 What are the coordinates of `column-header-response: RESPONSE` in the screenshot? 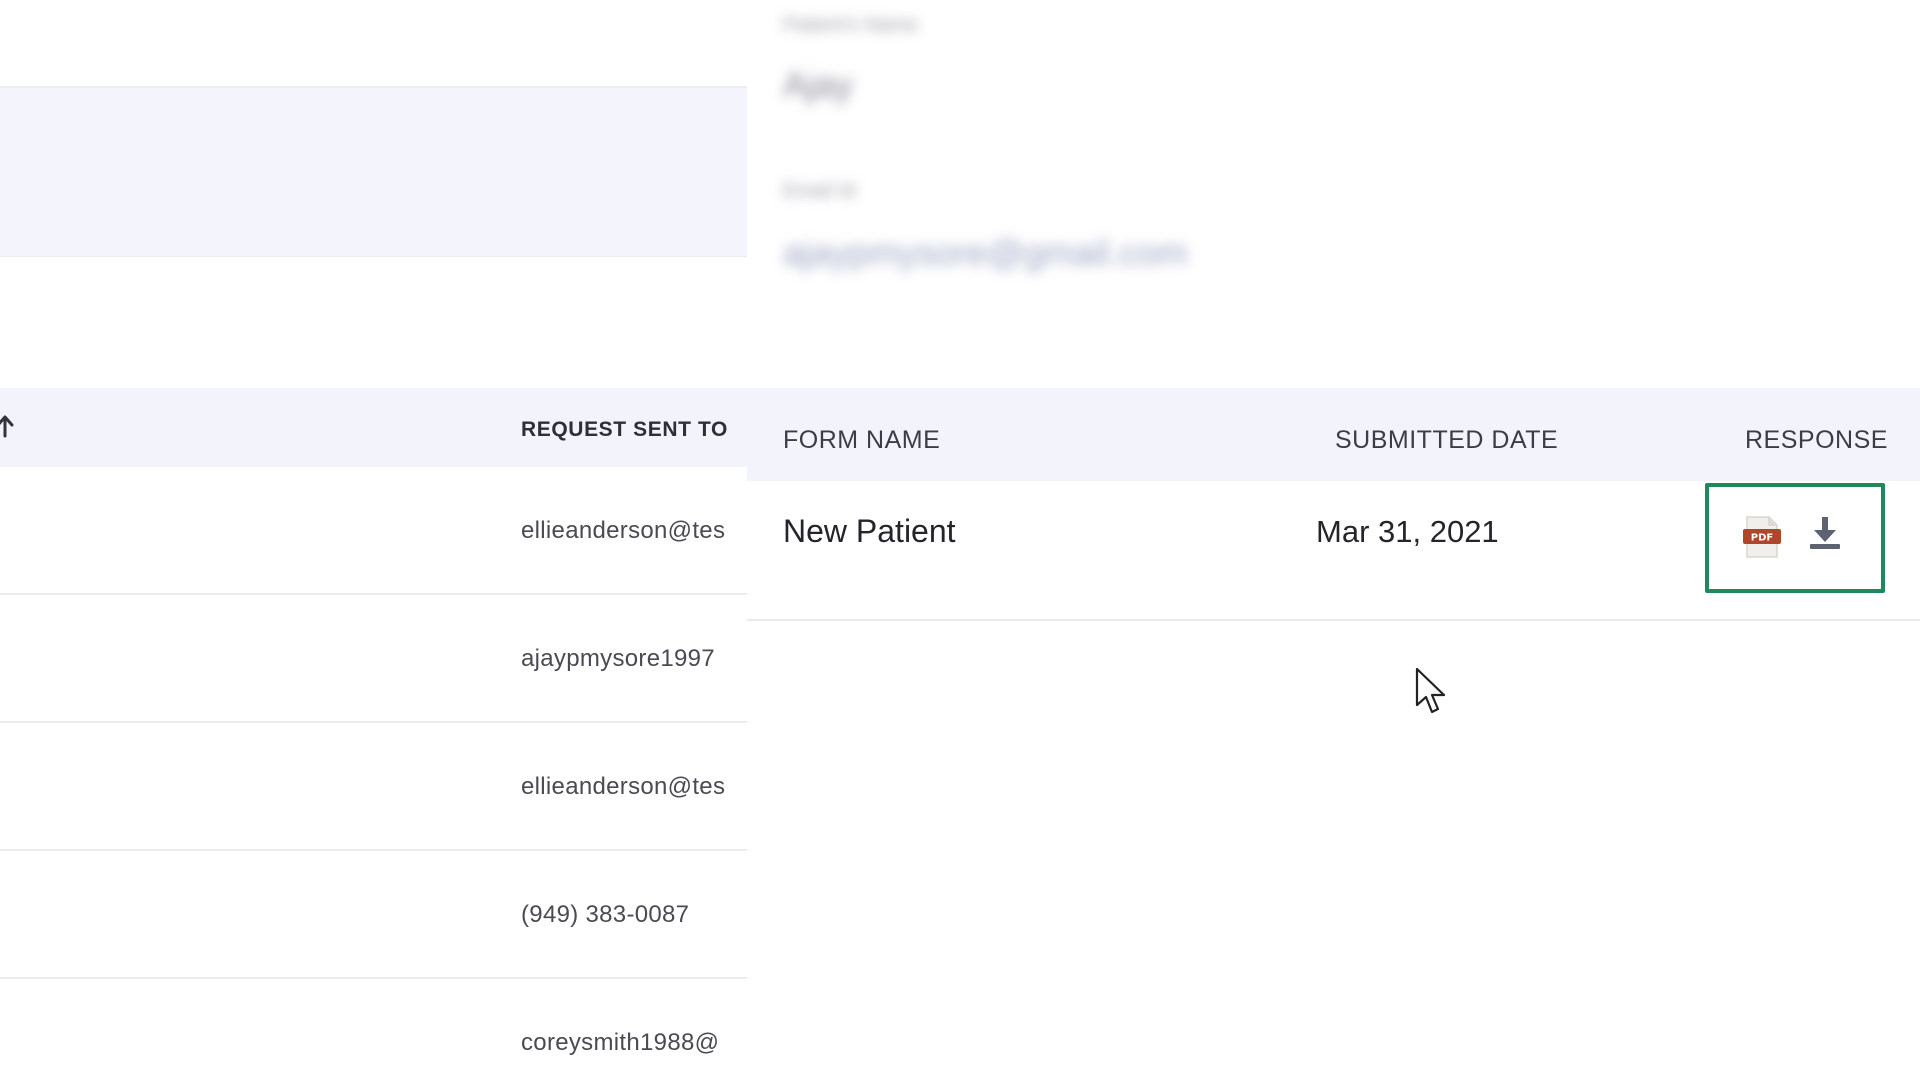 It's located at (1816, 440).